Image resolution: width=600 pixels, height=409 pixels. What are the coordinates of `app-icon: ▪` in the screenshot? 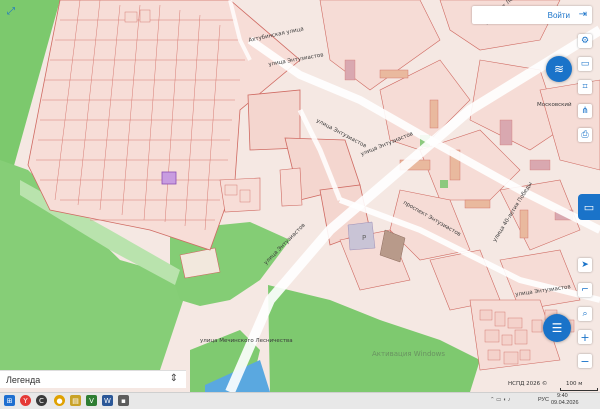 It's located at (123, 400).